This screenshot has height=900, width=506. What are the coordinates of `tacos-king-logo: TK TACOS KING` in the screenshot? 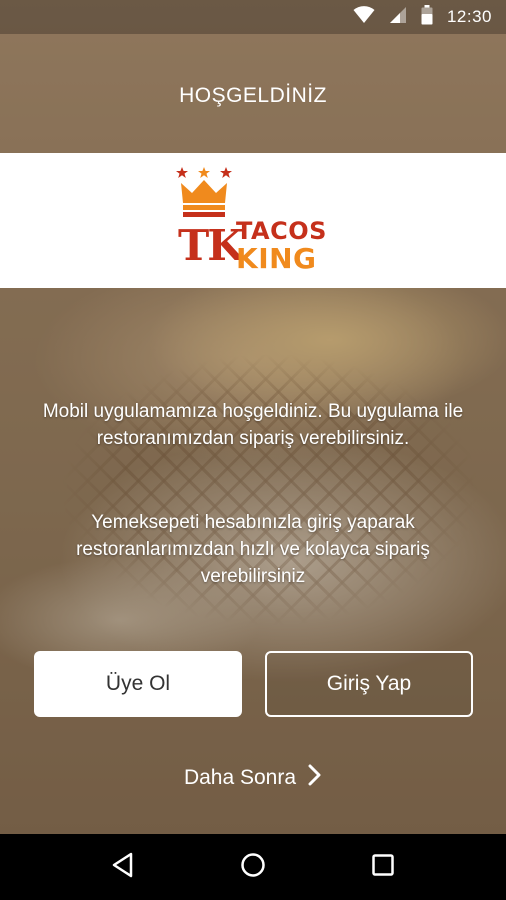 It's located at (254, 222).